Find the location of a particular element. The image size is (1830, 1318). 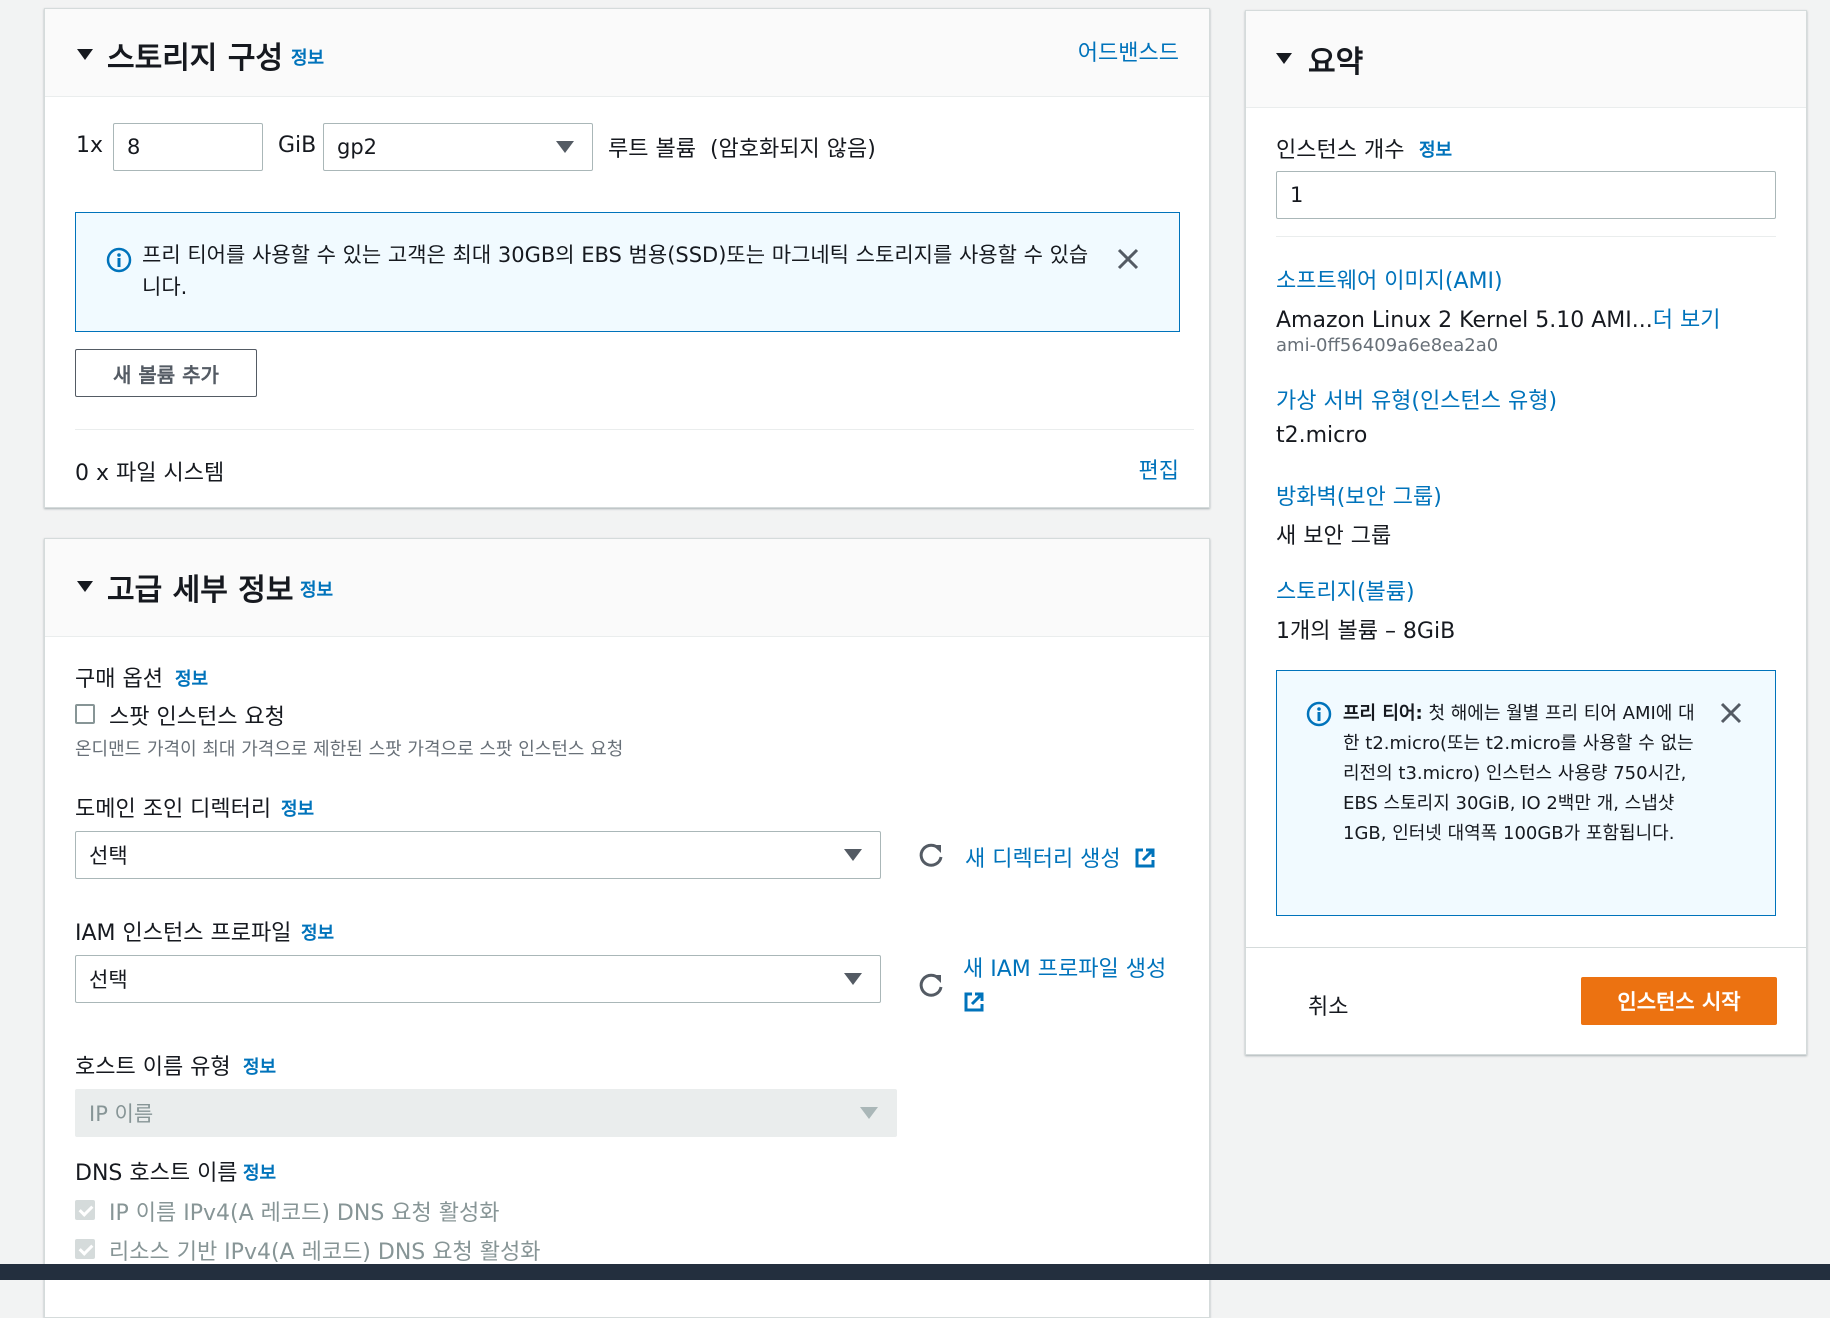

instance-count-input: 1 is located at coordinates (1526, 195).